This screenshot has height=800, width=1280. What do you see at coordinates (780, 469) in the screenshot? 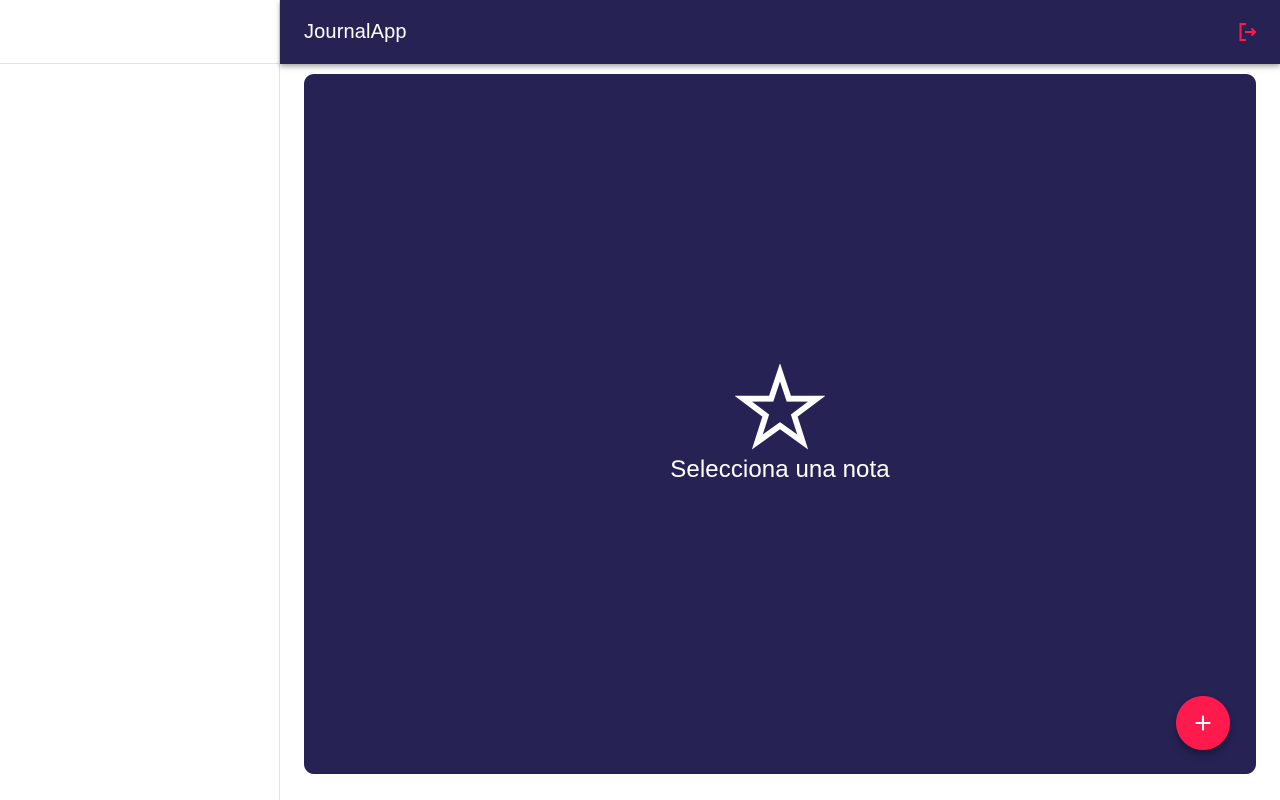
I see `empty-message: Selecciona una nota` at bounding box center [780, 469].